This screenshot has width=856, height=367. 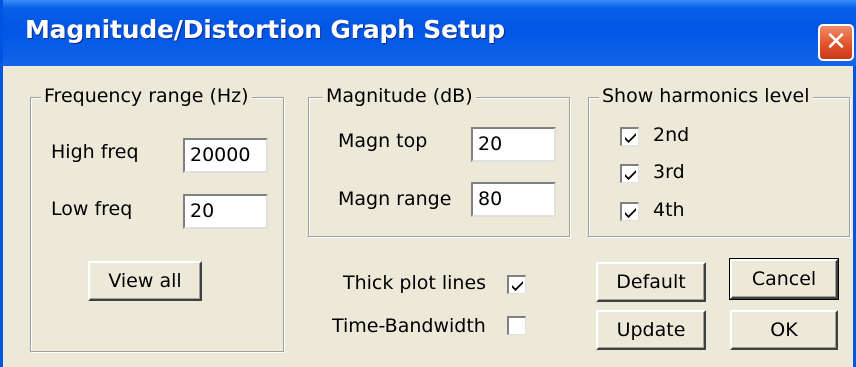 What do you see at coordinates (513, 199) in the screenshot?
I see `magn-range-input: 80` at bounding box center [513, 199].